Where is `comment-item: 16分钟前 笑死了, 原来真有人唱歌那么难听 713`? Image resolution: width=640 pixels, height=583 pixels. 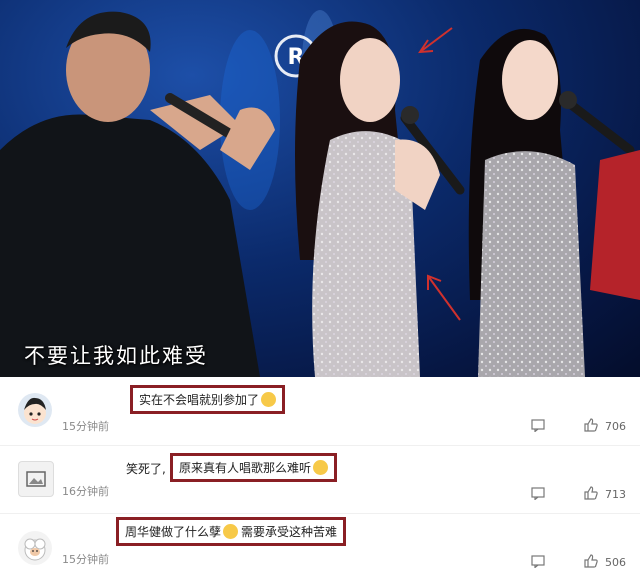
comment-item: 16分钟前 笑死了, 原来真有人唱歌那么难听 713 is located at coordinates (320, 479).